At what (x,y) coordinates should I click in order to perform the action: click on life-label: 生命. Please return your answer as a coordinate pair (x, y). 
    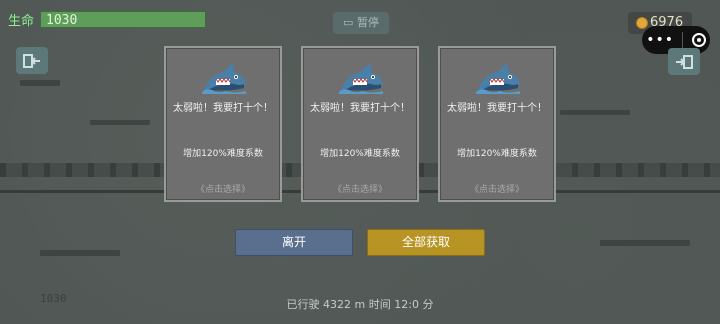
    Looking at the image, I should click on (21, 21).